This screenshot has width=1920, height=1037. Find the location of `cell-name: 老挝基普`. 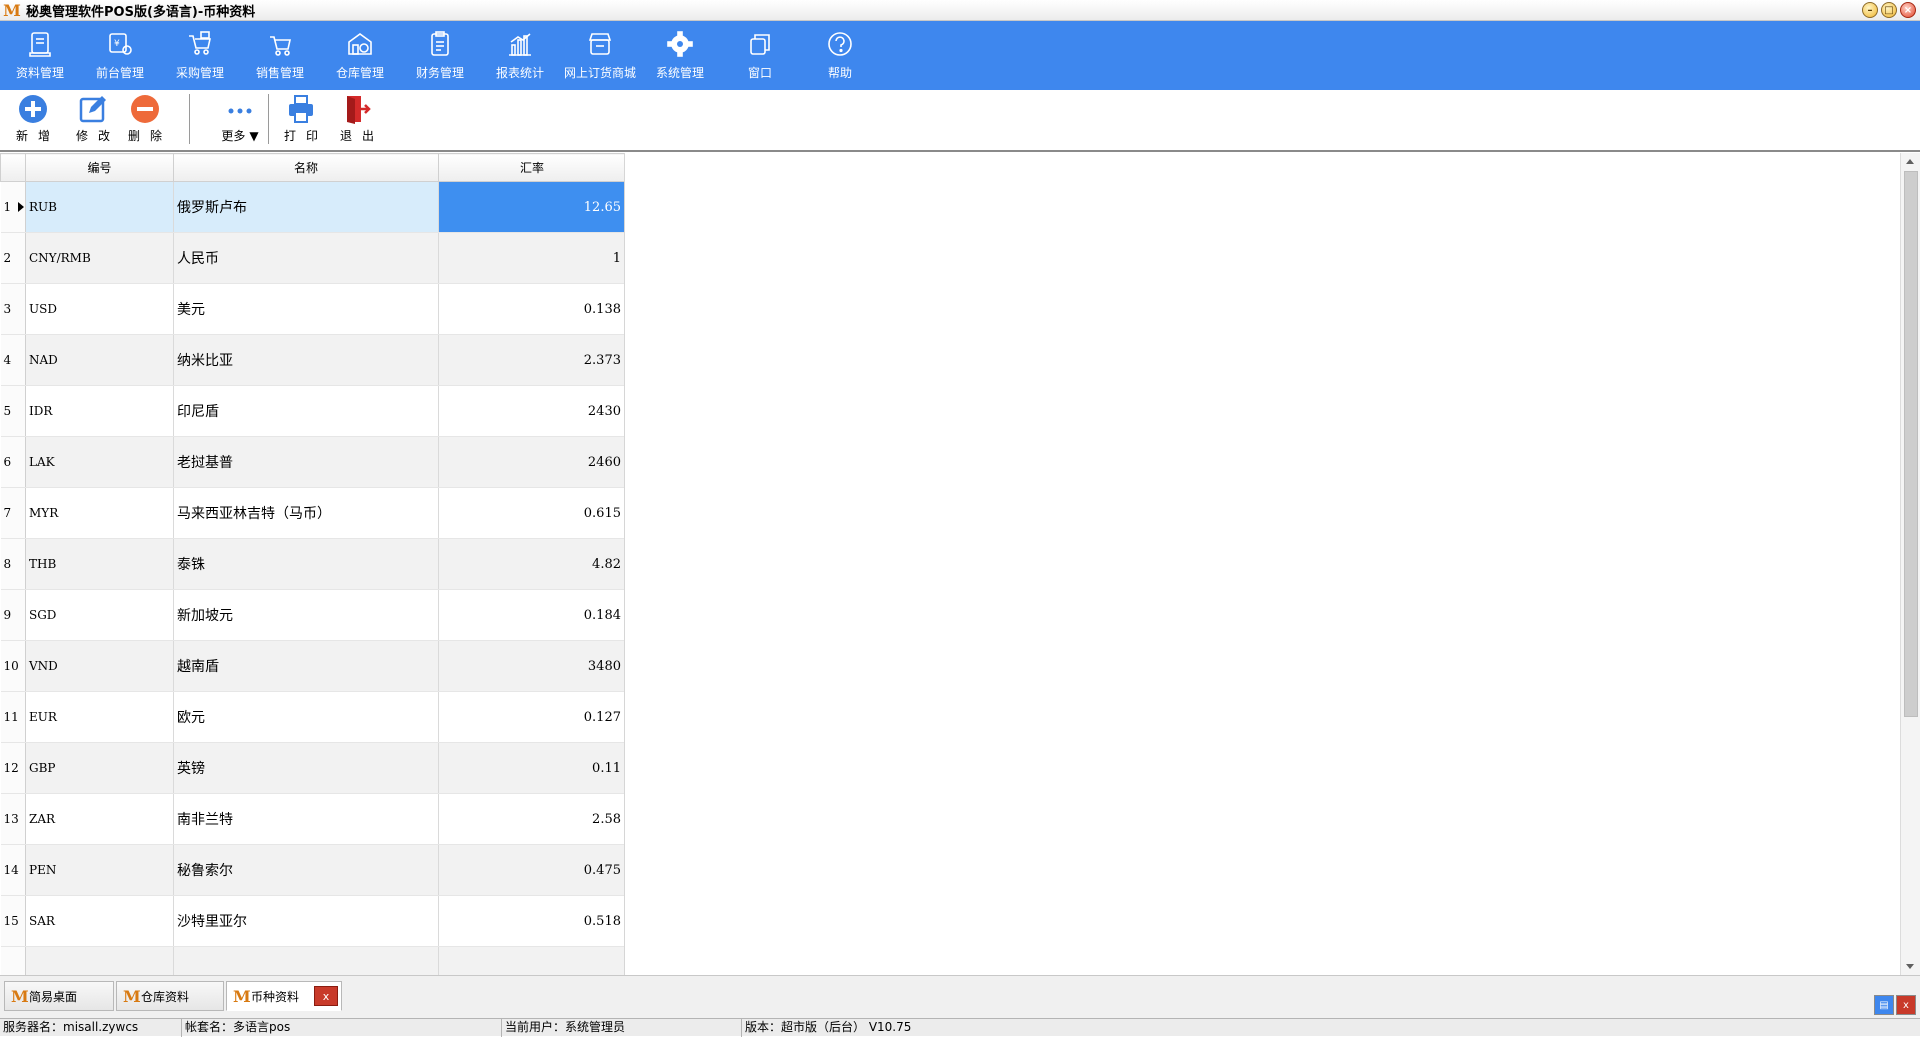

cell-name: 老挝基普 is located at coordinates (306, 462).